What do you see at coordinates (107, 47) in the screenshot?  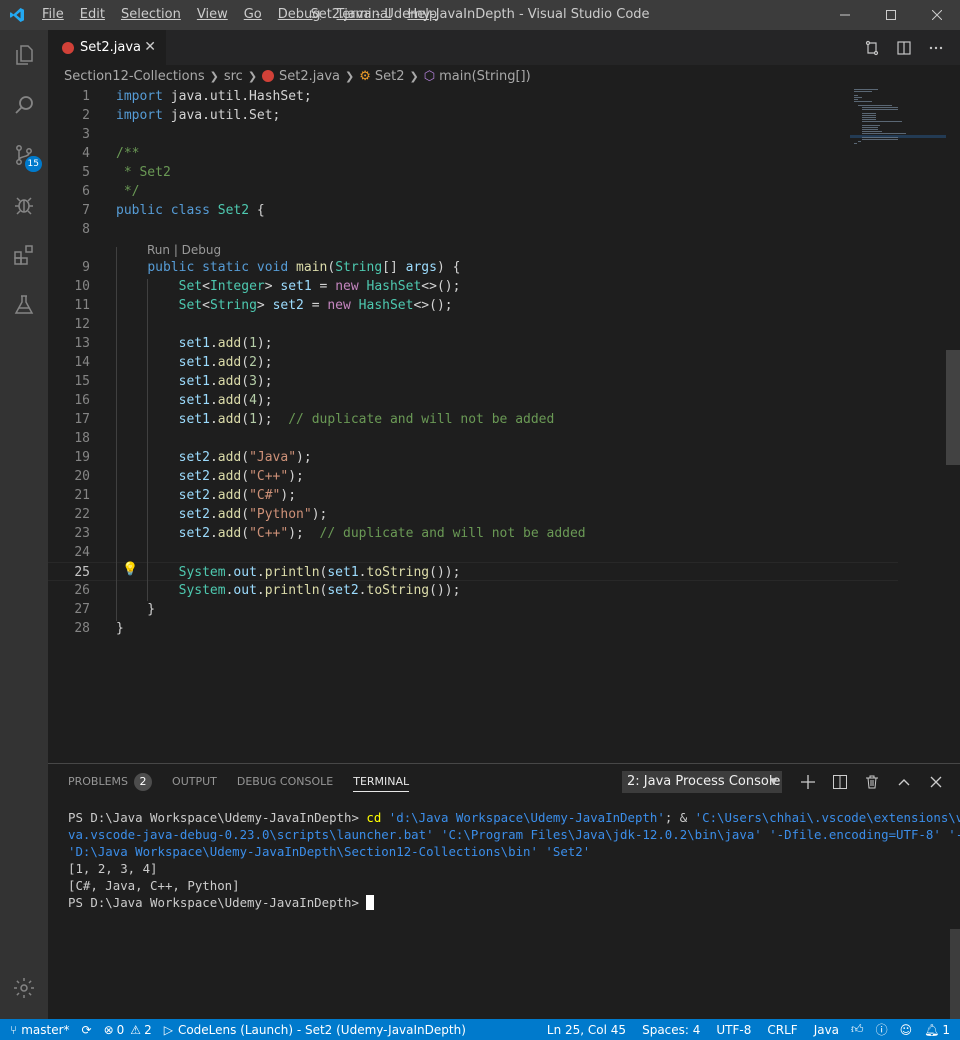 I see `tab-set2-java: Set2.java ✕` at bounding box center [107, 47].